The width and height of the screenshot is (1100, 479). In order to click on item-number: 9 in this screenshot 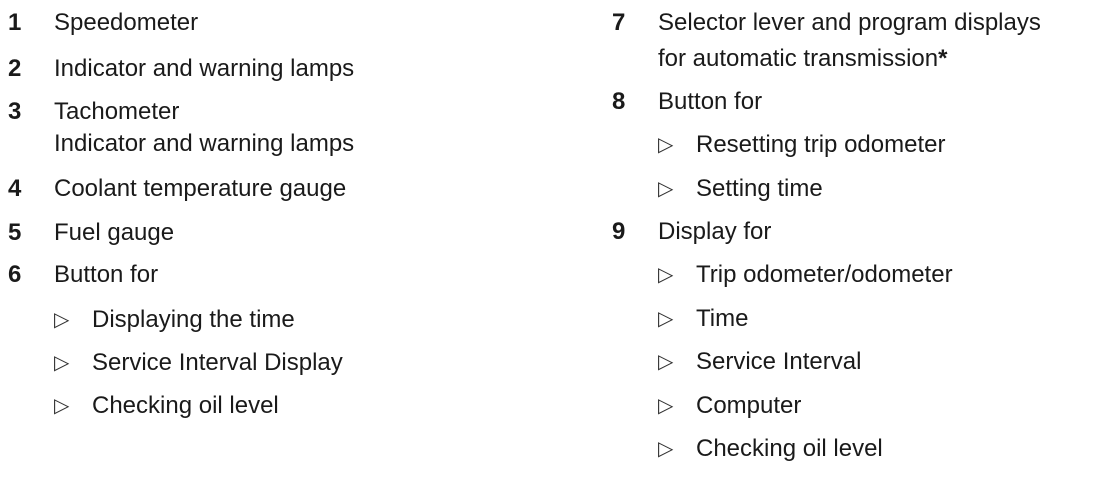, I will do `click(619, 231)`.